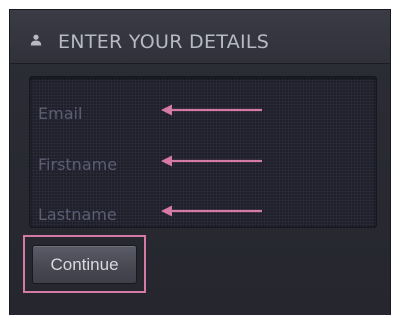  What do you see at coordinates (211, 161) in the screenshot?
I see `firstname-annotation-arrow` at bounding box center [211, 161].